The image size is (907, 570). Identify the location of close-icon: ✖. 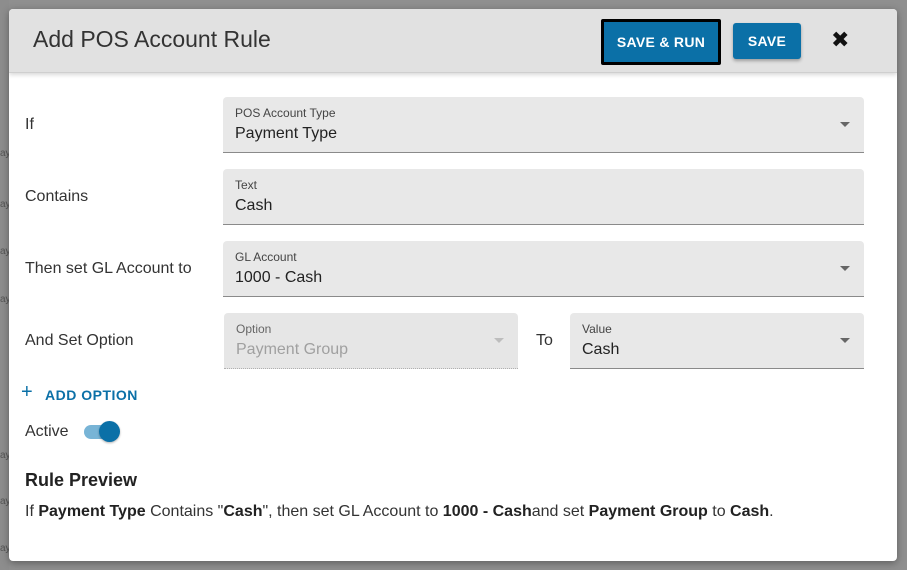
(840, 40).